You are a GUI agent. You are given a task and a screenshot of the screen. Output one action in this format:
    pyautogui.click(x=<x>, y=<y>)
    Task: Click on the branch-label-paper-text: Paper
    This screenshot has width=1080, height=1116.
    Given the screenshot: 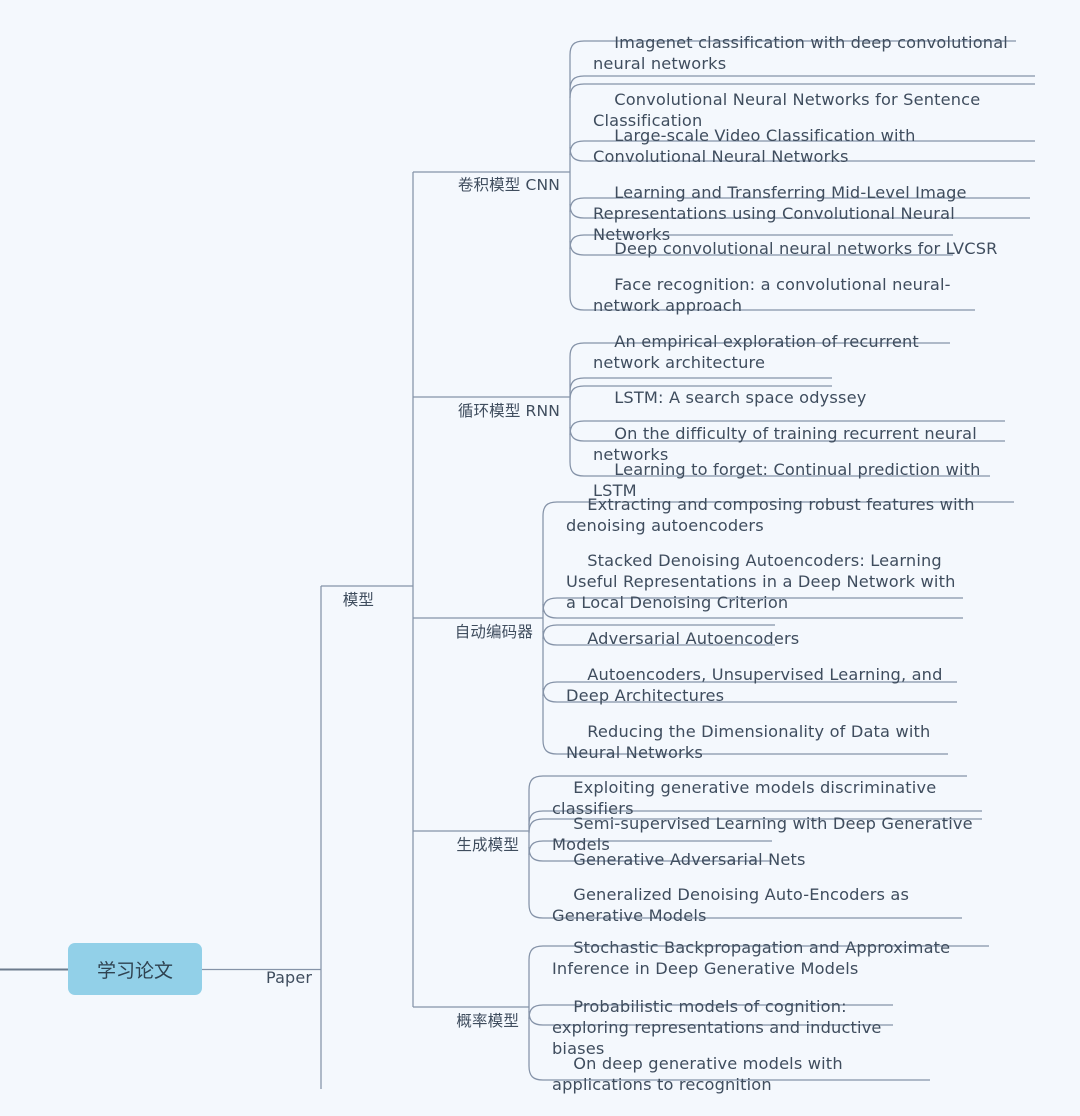 What is the action you would take?
    pyautogui.click(x=289, y=977)
    